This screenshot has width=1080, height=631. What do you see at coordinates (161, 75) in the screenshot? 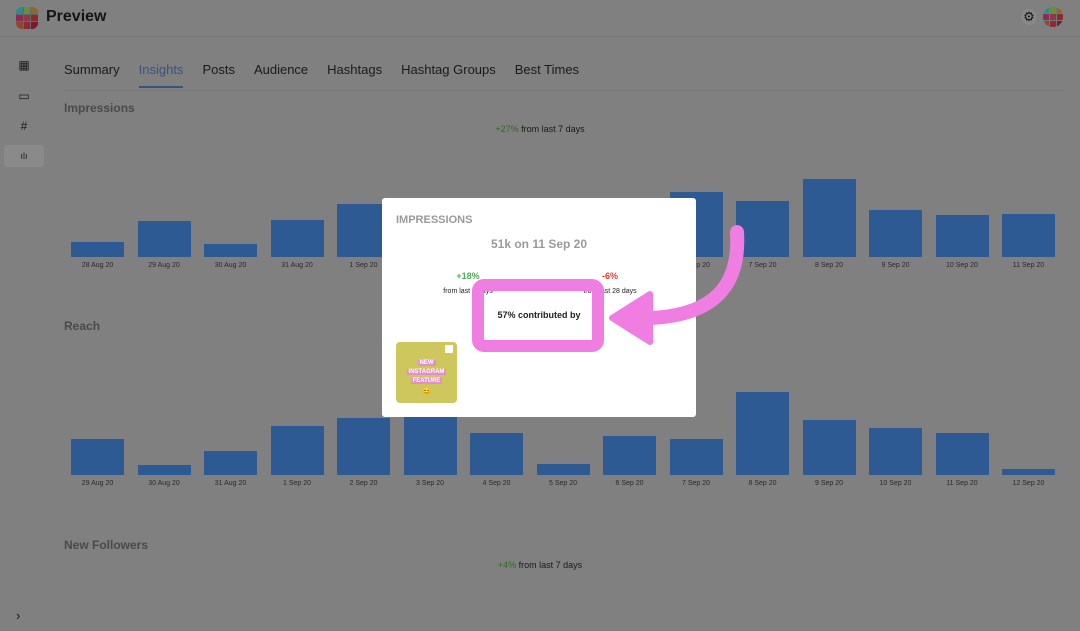
I see `tab-insights: Insights` at bounding box center [161, 75].